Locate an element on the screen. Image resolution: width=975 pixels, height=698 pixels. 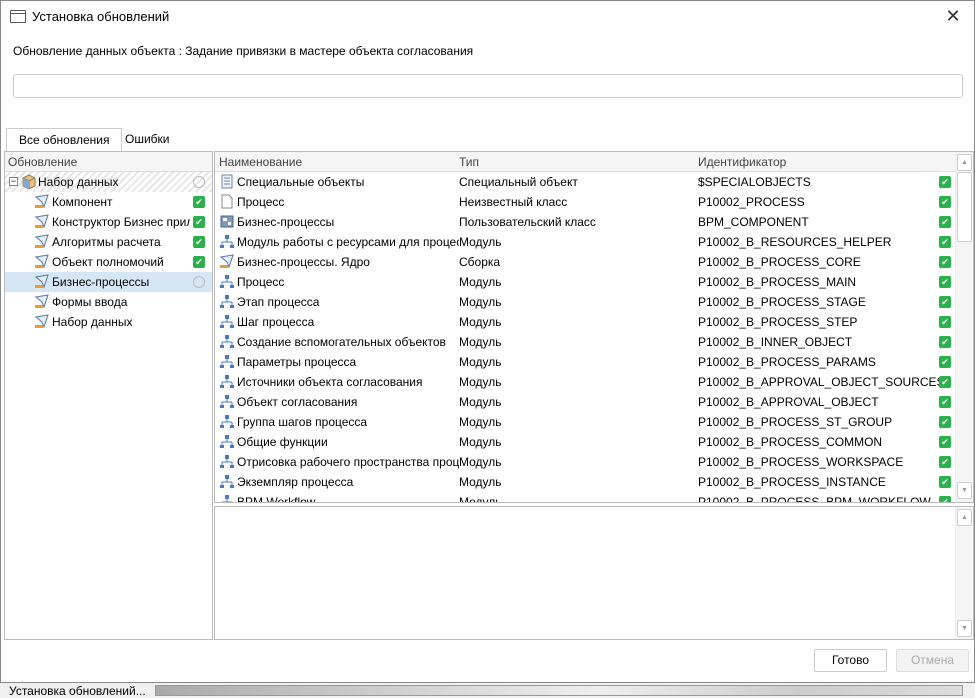
tree-item: Алгоритмы расчета ✔ is located at coordinates (108, 242).